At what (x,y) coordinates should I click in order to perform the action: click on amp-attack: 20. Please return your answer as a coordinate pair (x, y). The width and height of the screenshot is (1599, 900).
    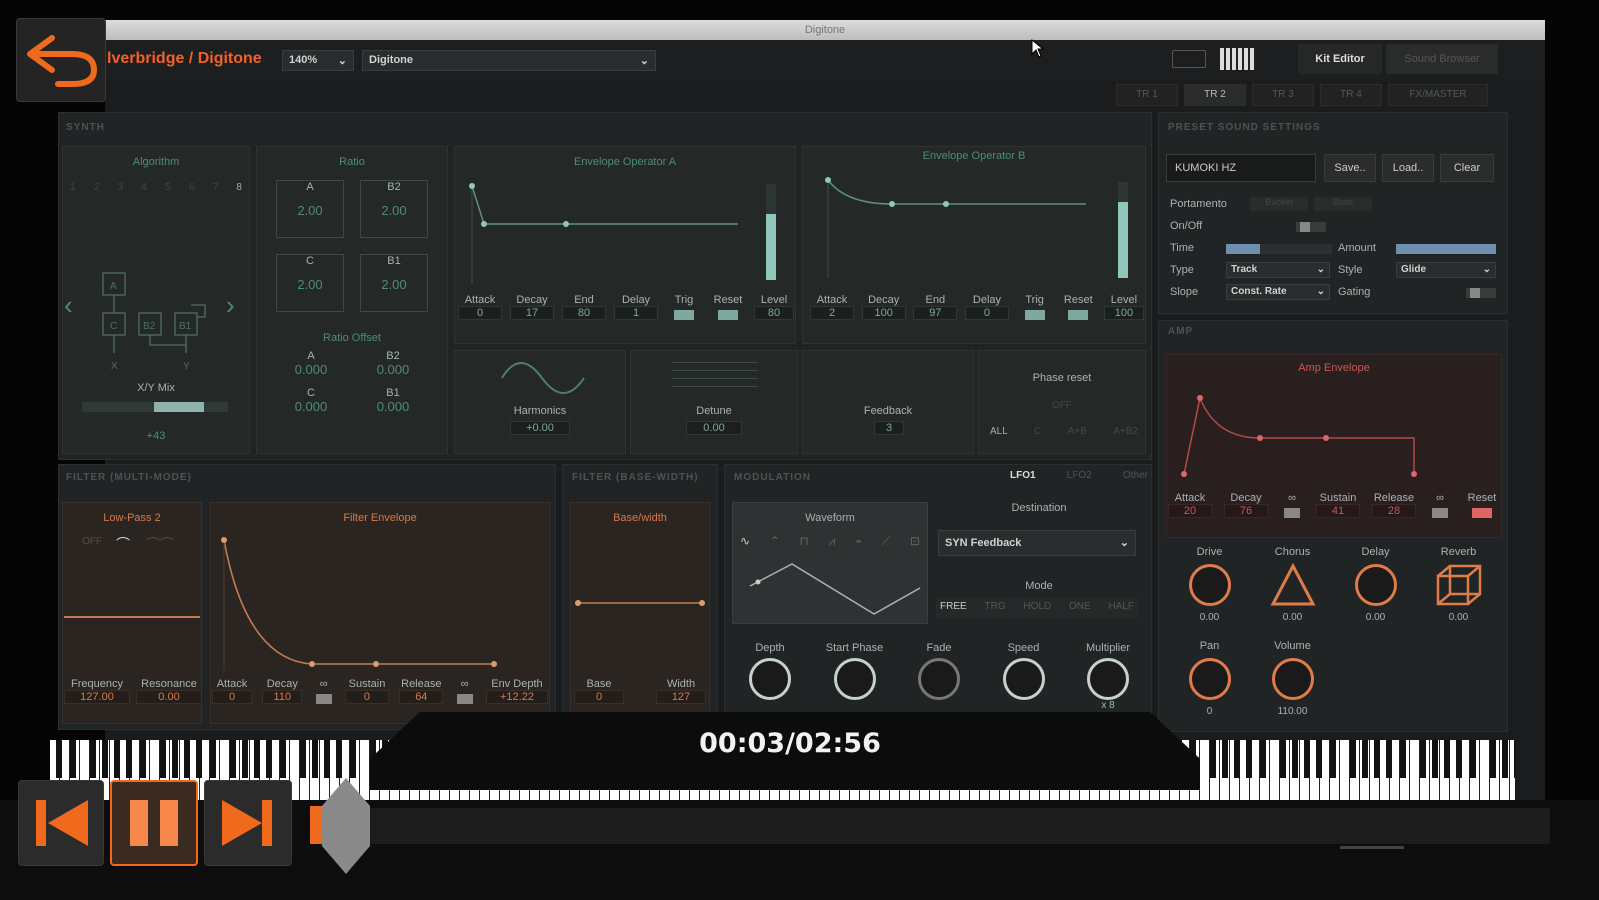
    Looking at the image, I should click on (1190, 511).